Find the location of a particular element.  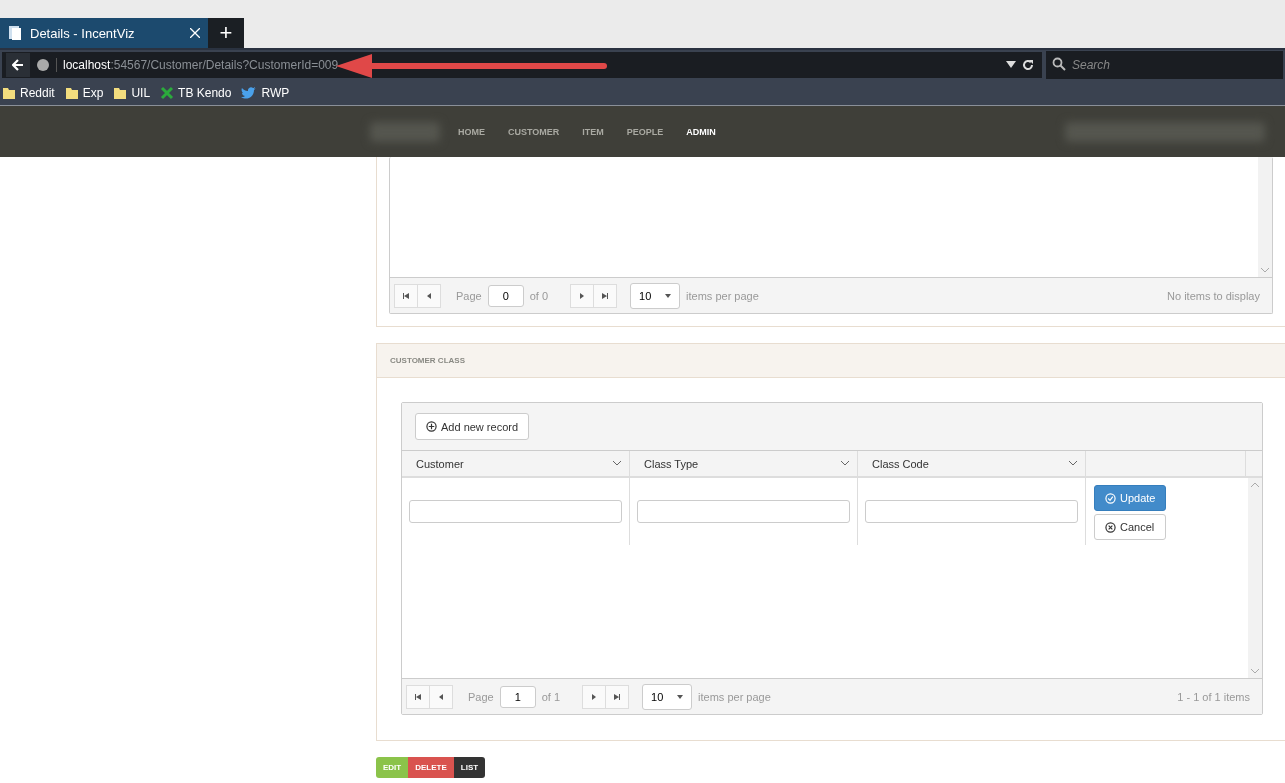

column-header: Class Type is located at coordinates (744, 463).